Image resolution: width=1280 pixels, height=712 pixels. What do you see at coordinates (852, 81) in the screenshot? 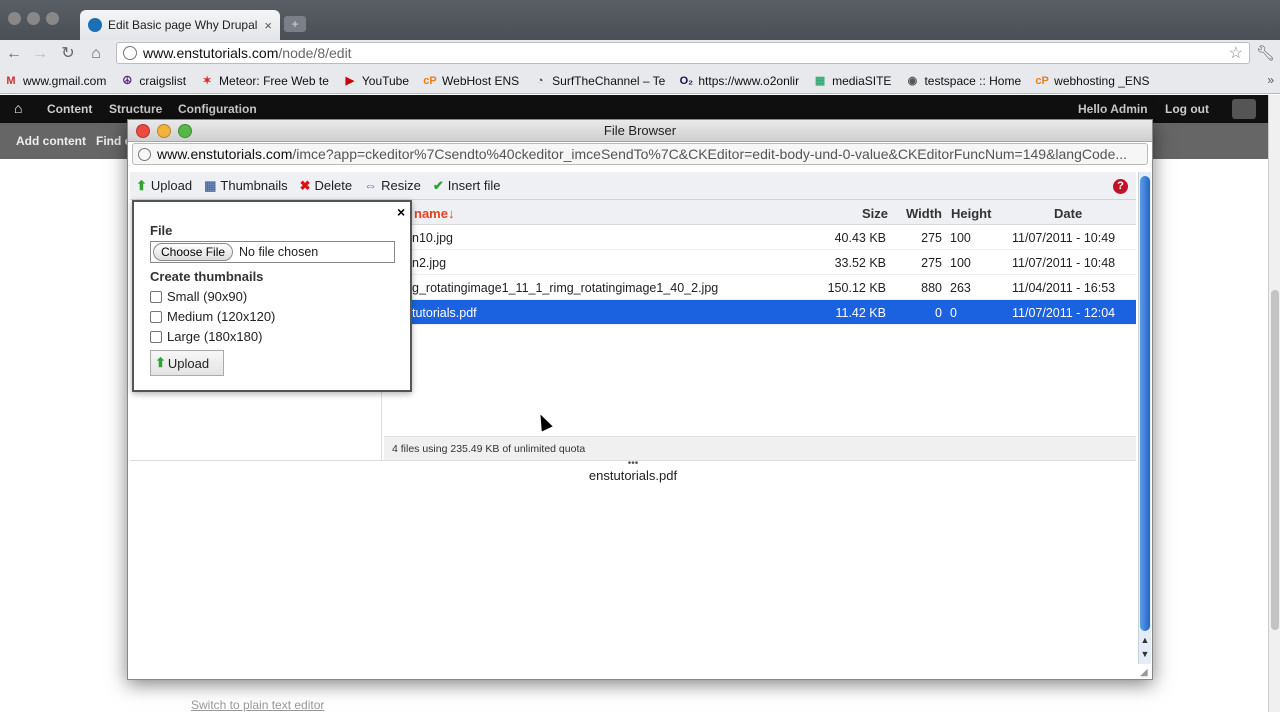
I see `bookmark-item: ▦ mediaSITE` at bounding box center [852, 81].